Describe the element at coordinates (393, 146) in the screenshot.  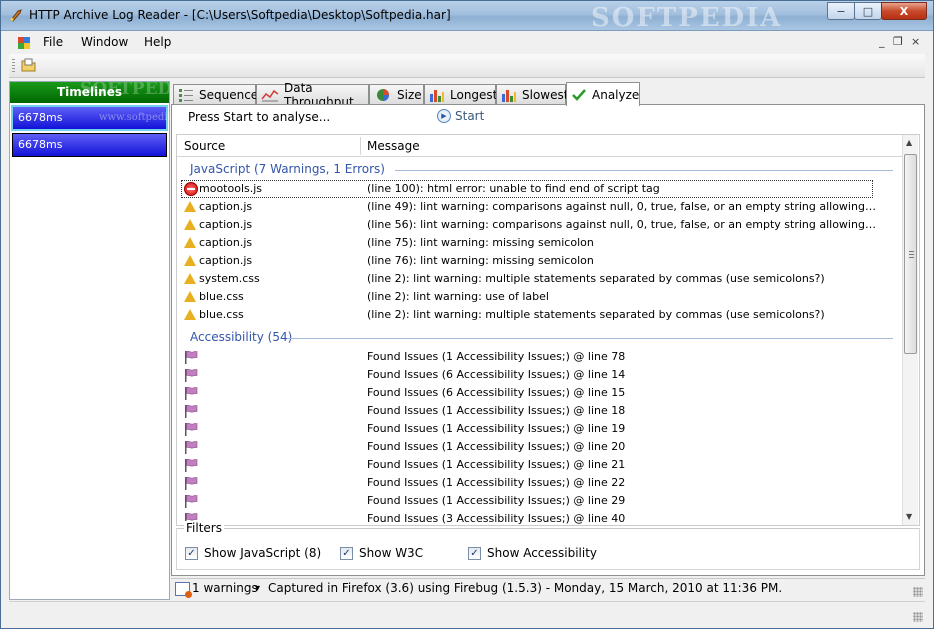
I see `column-message: Message` at that location.